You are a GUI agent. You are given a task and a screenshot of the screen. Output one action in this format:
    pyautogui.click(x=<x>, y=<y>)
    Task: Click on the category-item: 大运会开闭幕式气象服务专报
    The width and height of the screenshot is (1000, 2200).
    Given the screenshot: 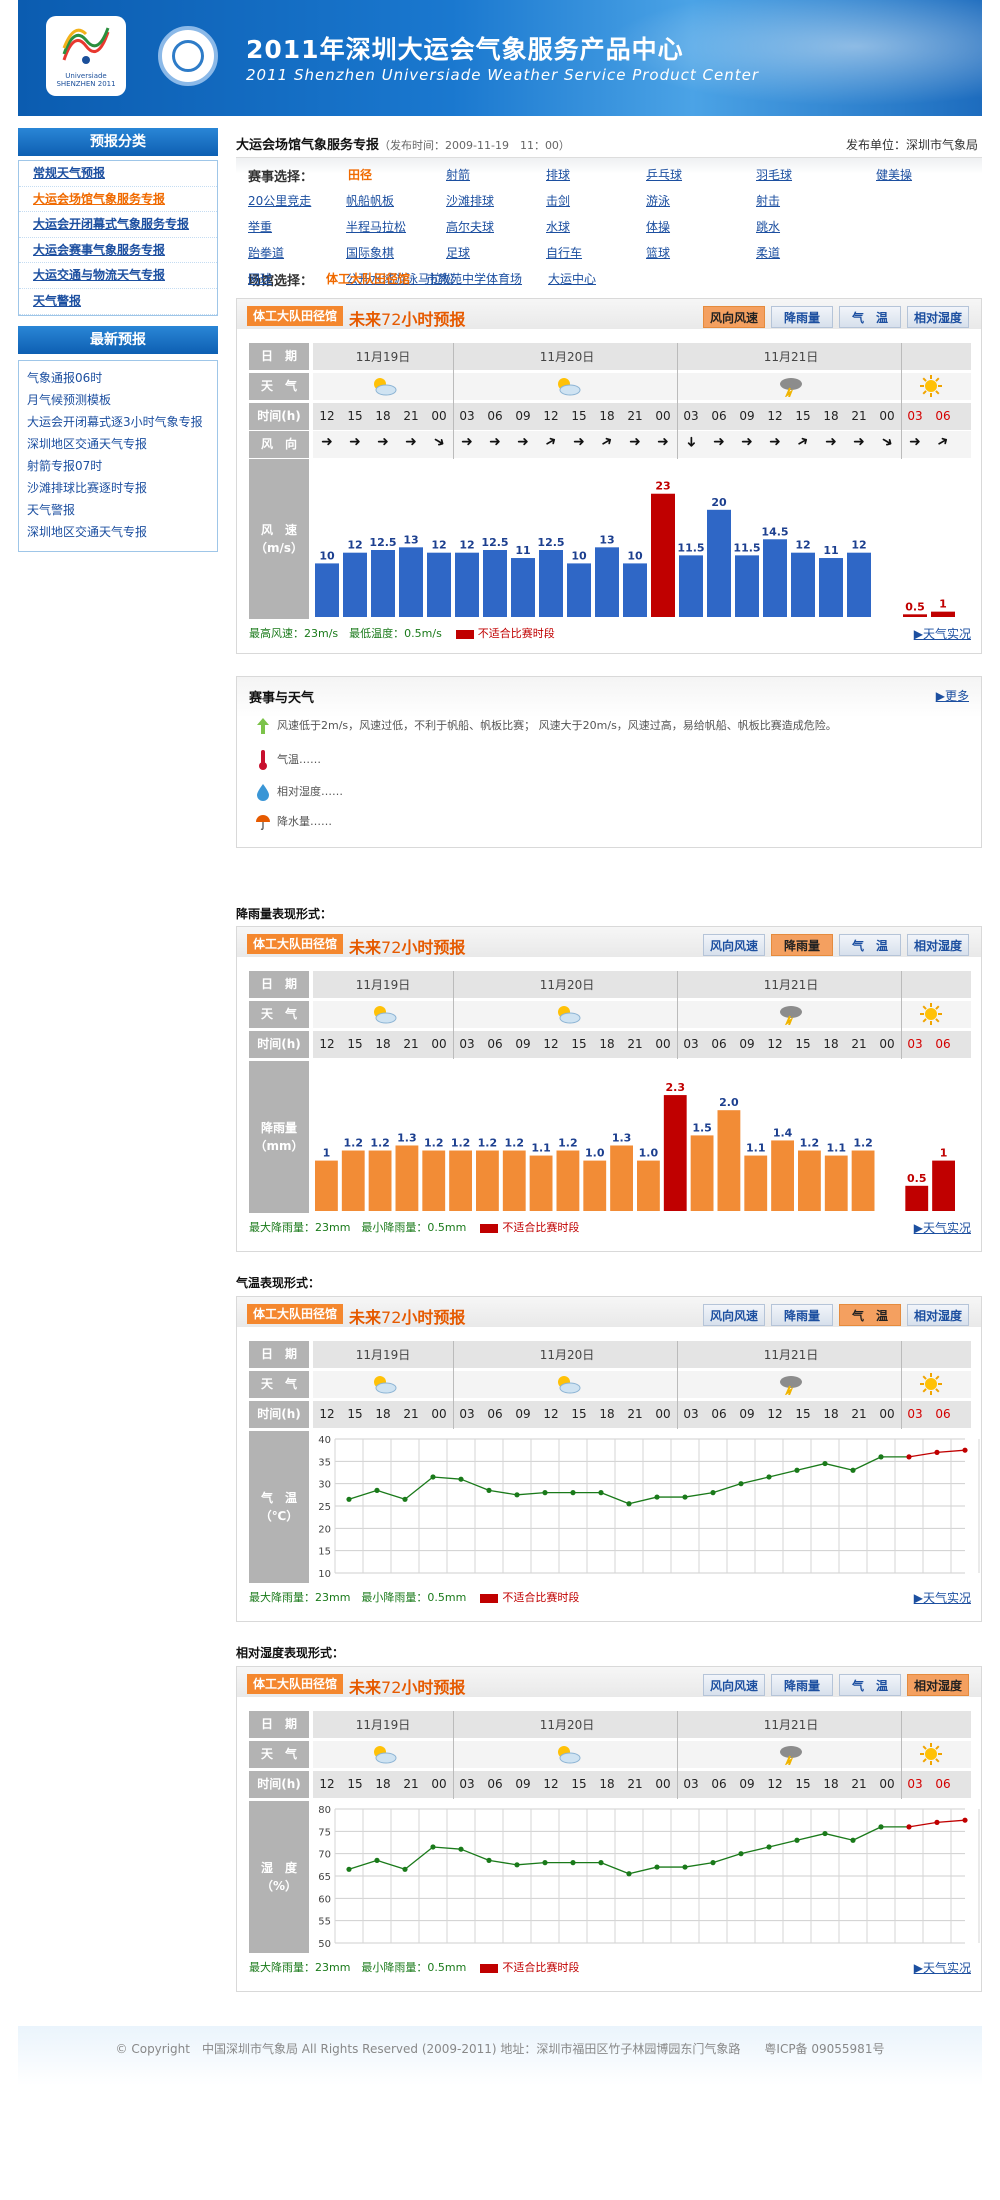 What is the action you would take?
    pyautogui.click(x=118, y=225)
    